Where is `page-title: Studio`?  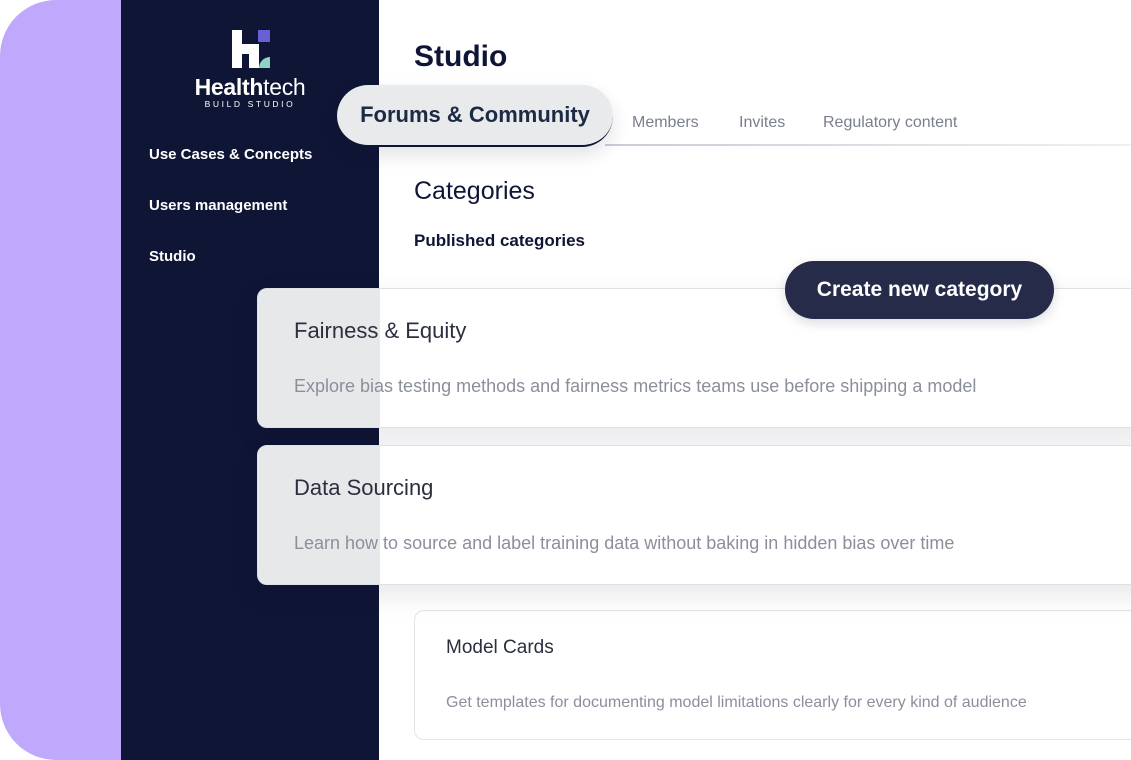
page-title: Studio is located at coordinates (461, 56).